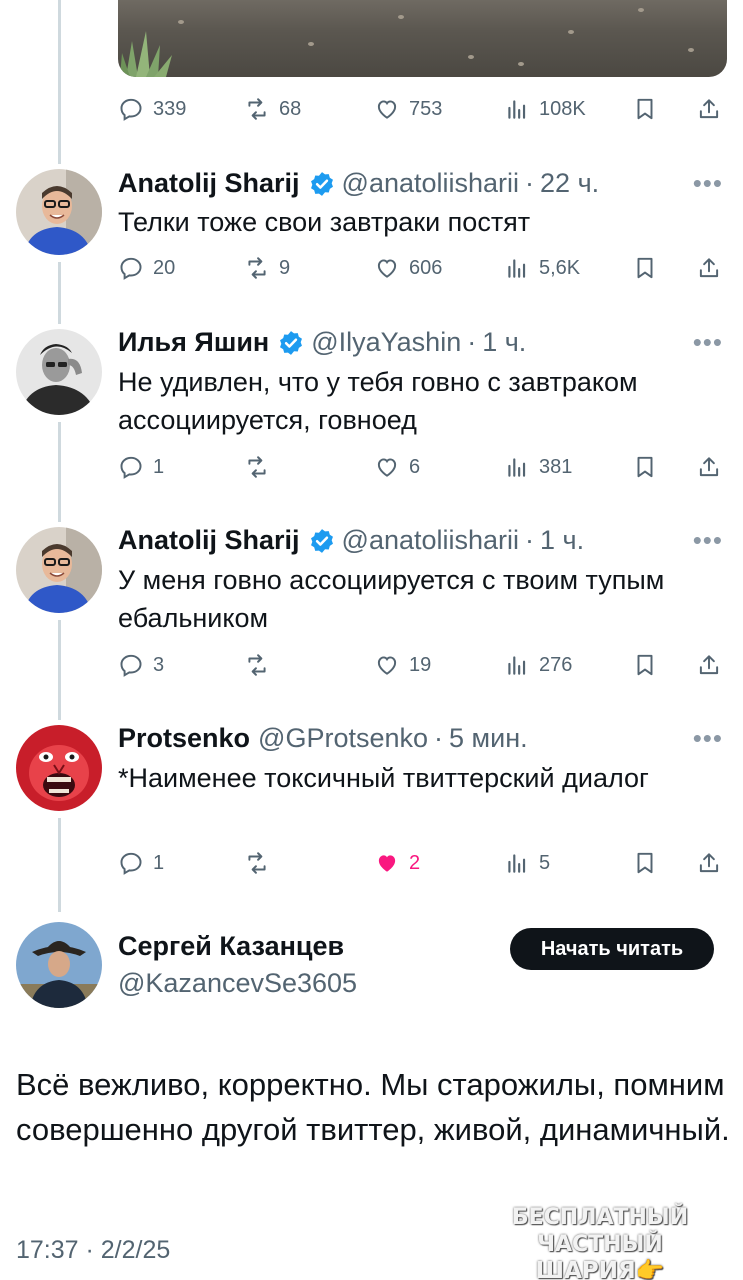  I want to click on display-name: Protsenko, so click(184, 738).